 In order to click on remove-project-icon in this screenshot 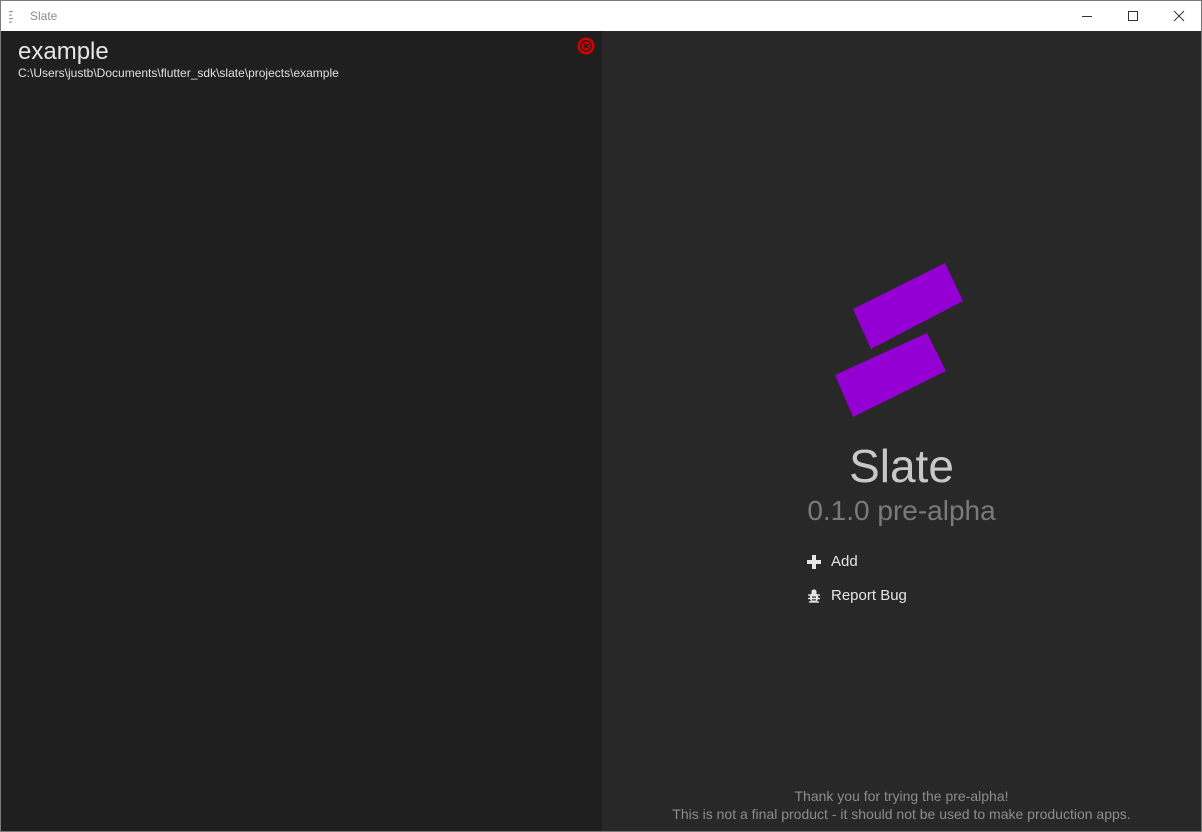, I will do `click(586, 46)`.